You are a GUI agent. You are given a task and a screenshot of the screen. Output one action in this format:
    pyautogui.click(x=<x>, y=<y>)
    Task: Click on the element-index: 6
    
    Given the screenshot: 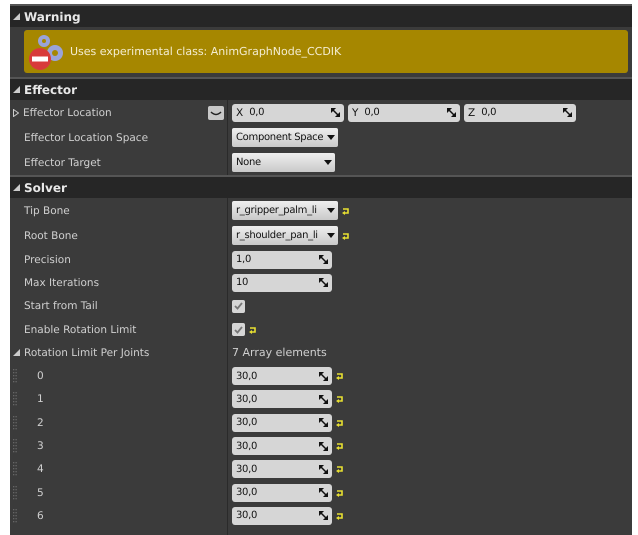 What is the action you would take?
    pyautogui.click(x=40, y=516)
    